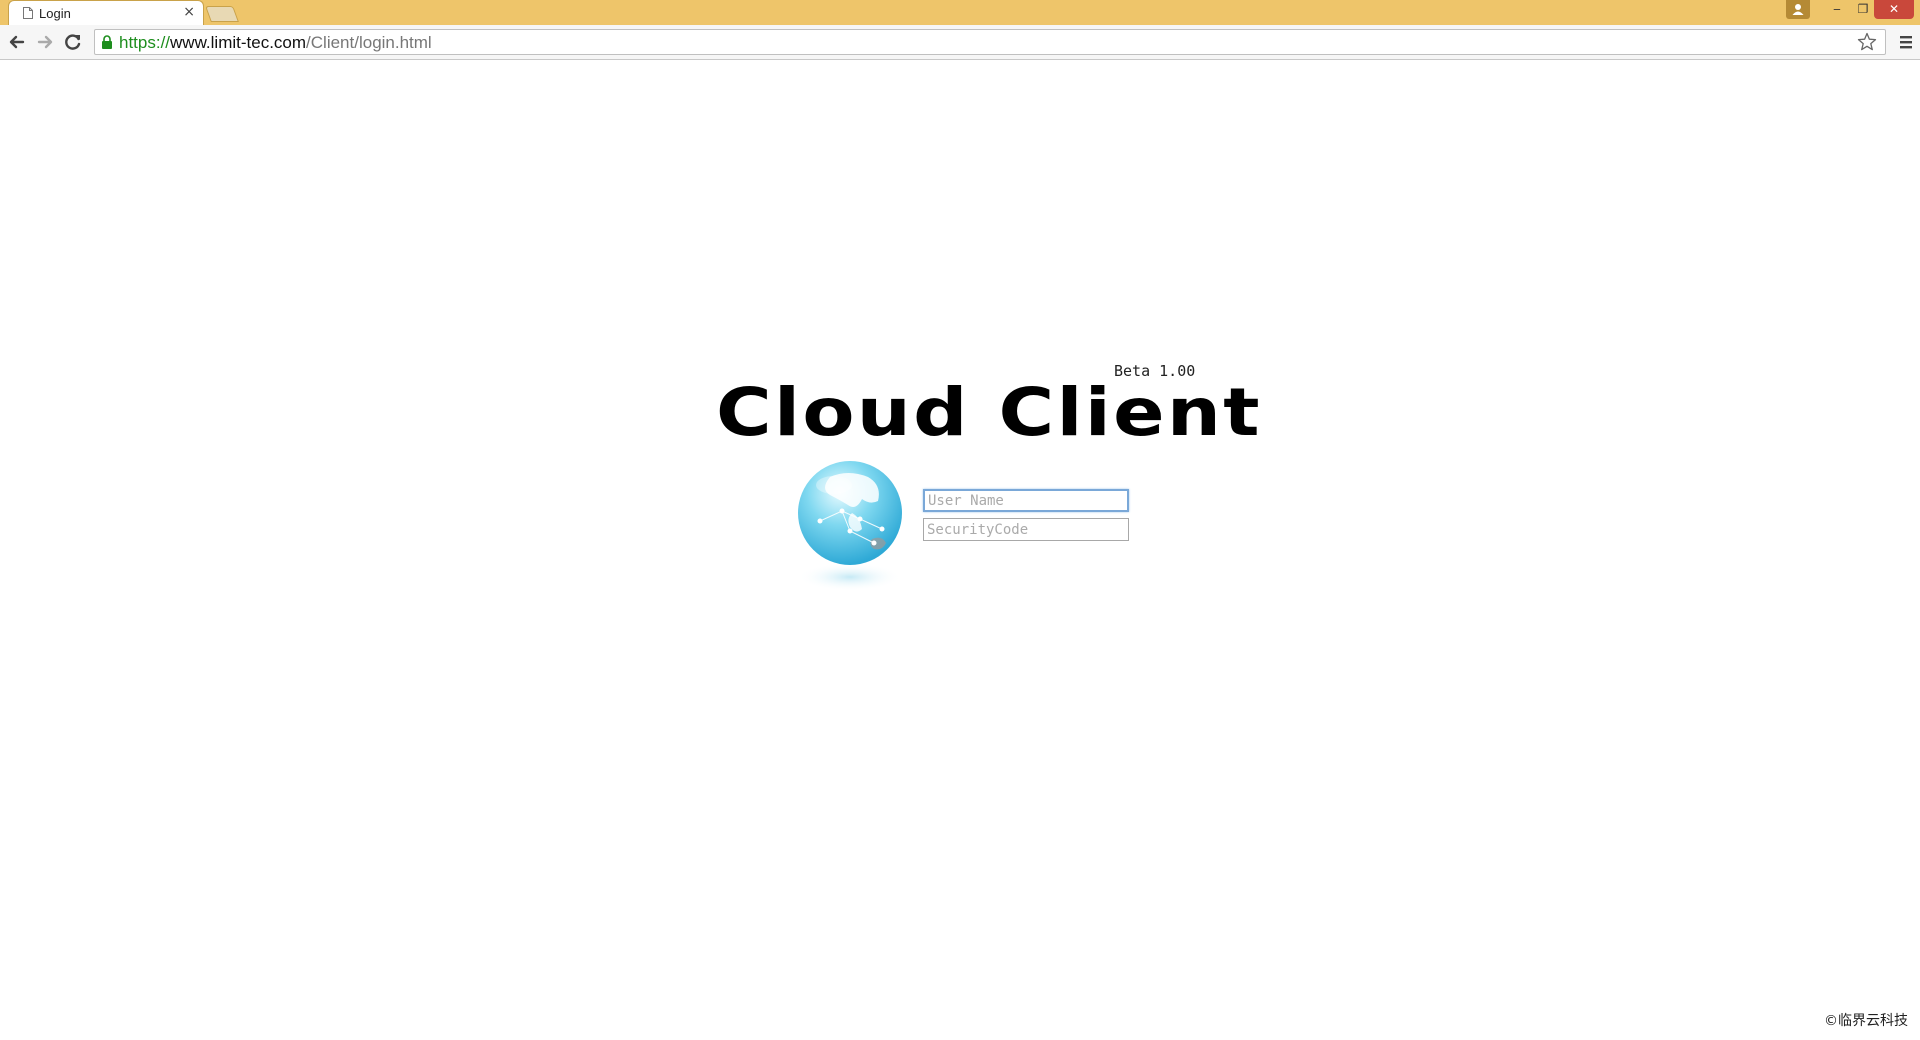  Describe the element at coordinates (1867, 42) in the screenshot. I see `bookmark-star-icon` at that location.